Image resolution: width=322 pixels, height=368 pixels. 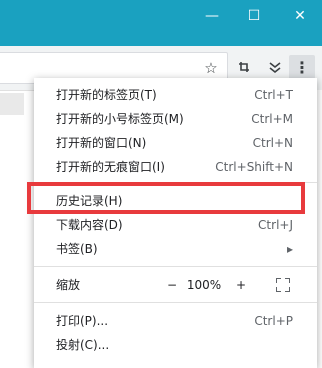 I want to click on page-strip, so click(x=12, y=104).